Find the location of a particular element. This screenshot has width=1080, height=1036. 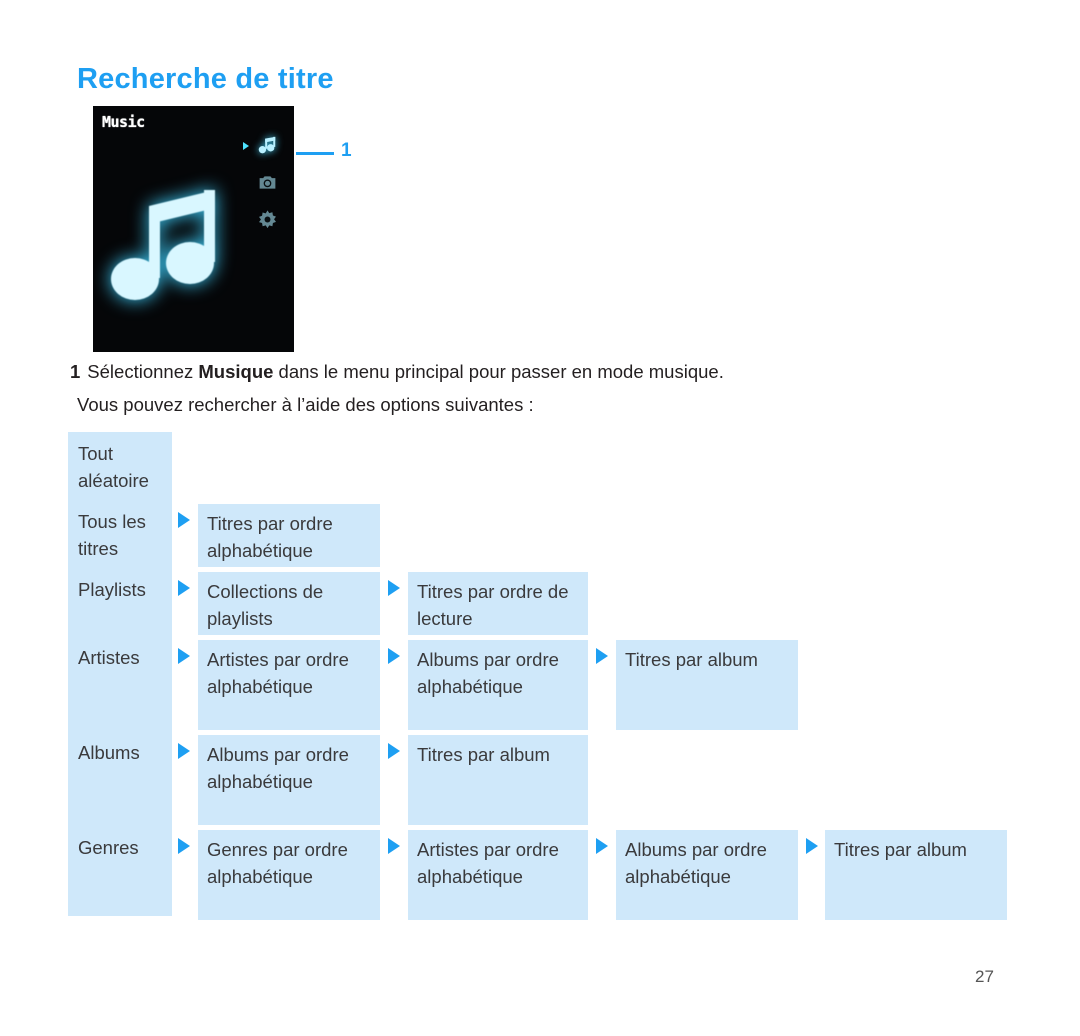

device-screenshot: Music is located at coordinates (193, 229).